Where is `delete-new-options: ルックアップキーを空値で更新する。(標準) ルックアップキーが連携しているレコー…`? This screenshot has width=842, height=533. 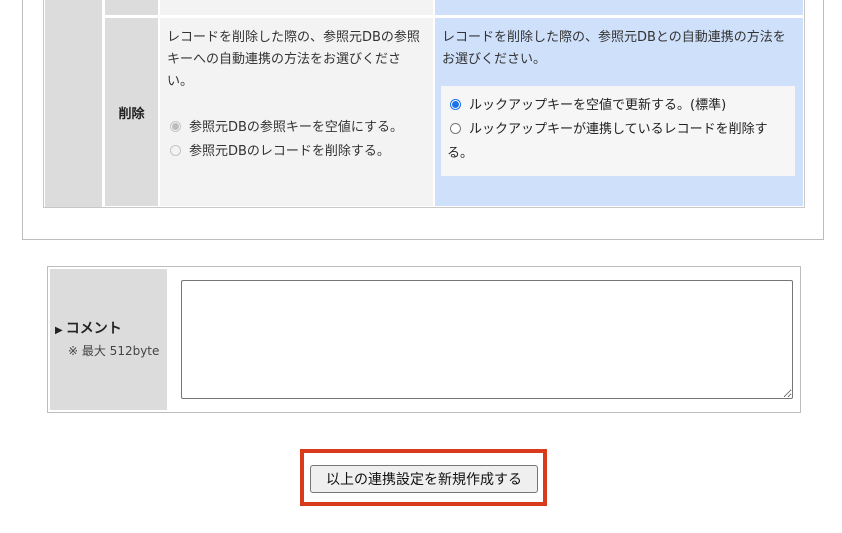 delete-new-options: ルックアップキーを空値で更新する。(標準) ルックアップキーが連携しているレコー… is located at coordinates (618, 131).